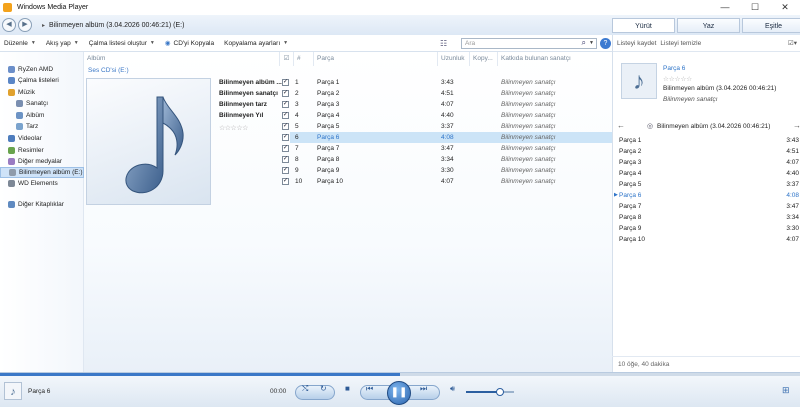 Image resolution: width=800 pixels, height=407 pixels. Describe the element at coordinates (447, 148) in the screenshot. I see `track-row: ✓ 7 Parça 7 3:47 Bilinmeyen sanatçı` at that location.